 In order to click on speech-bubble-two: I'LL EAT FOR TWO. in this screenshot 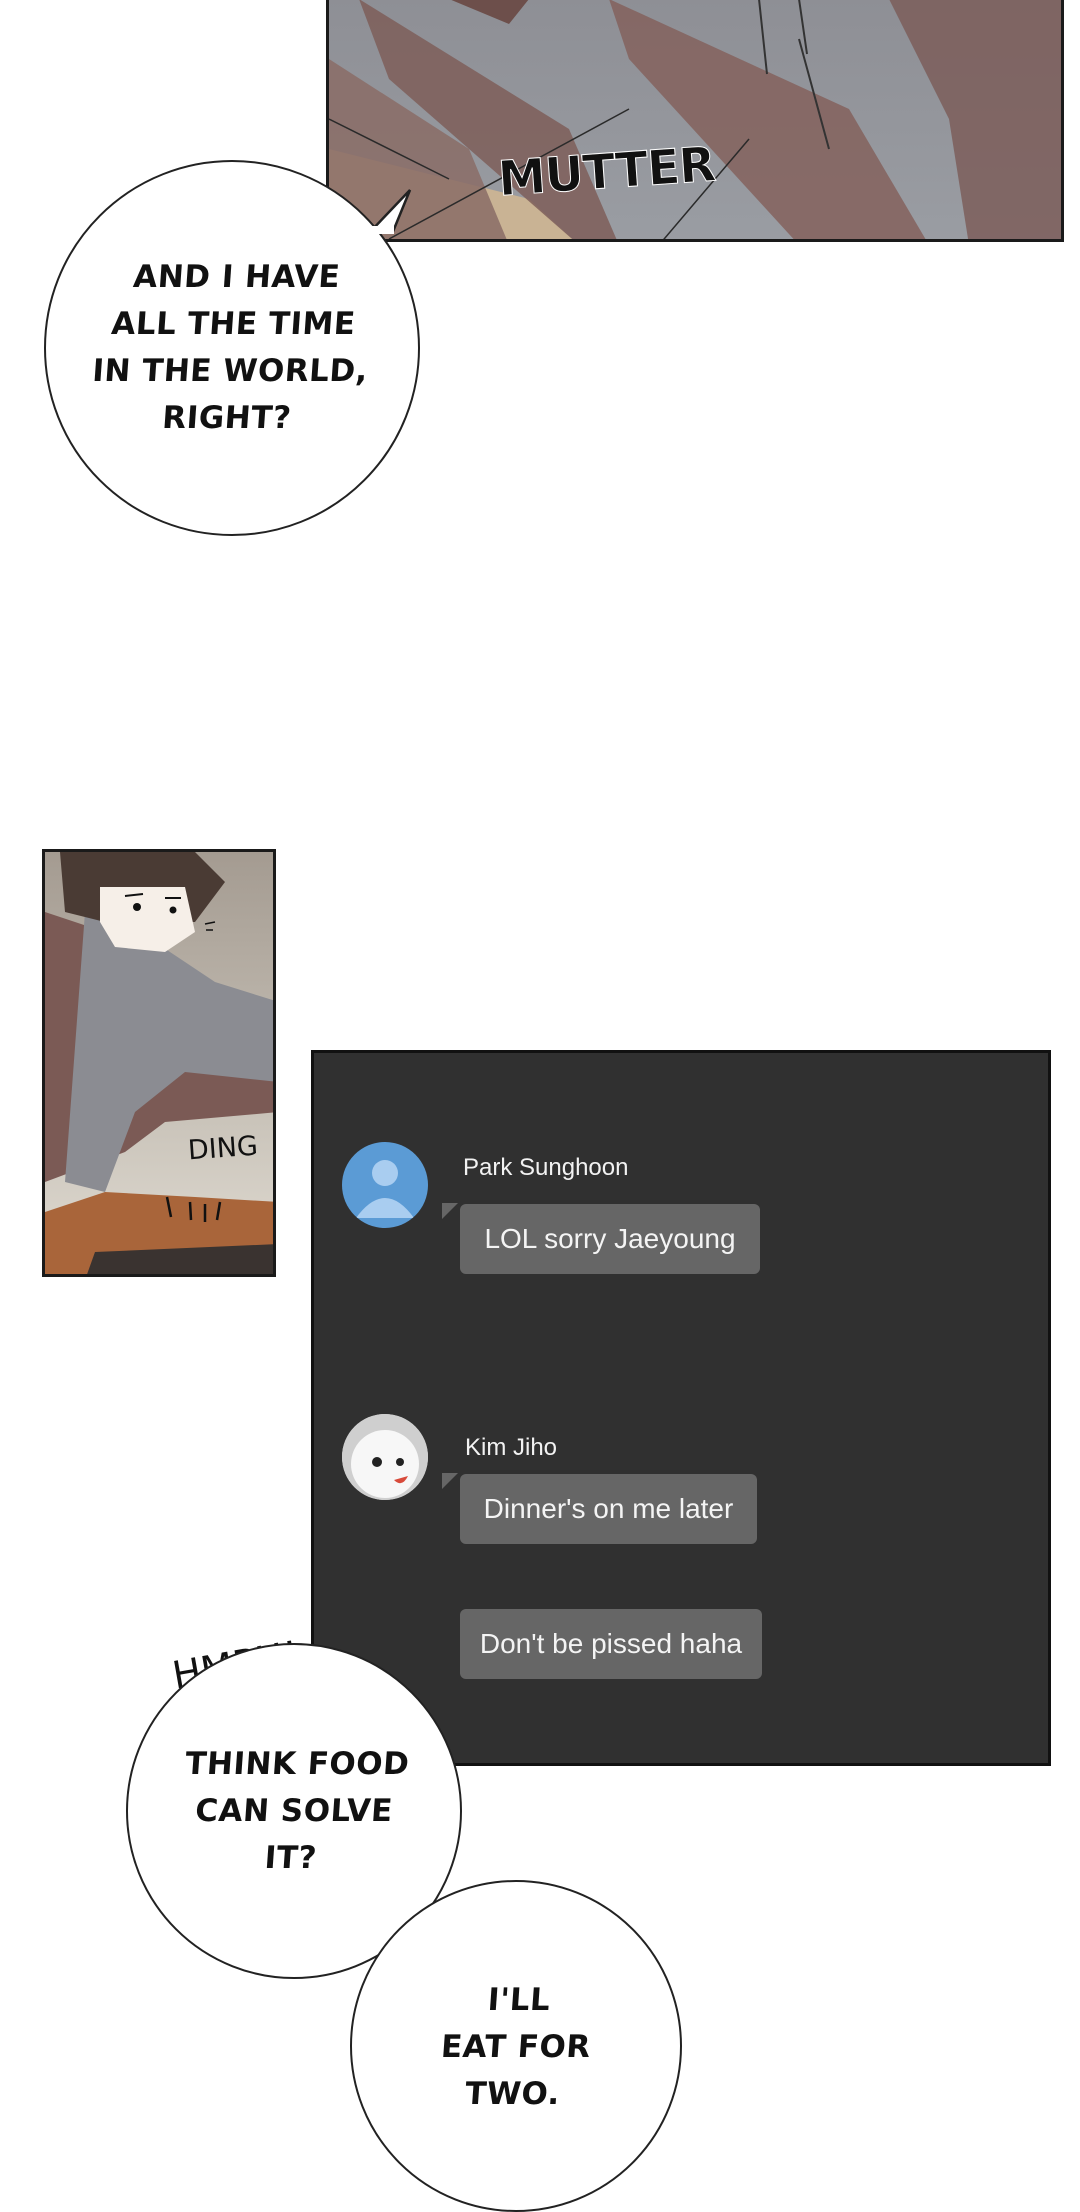, I will do `click(516, 2046)`.